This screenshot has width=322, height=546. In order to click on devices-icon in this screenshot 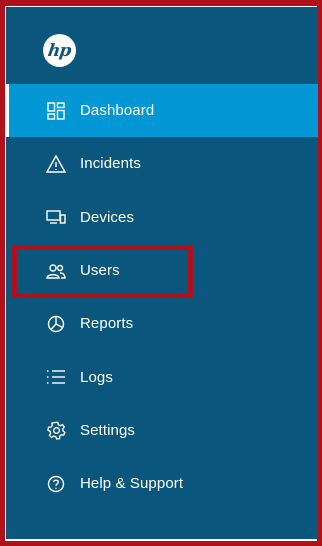, I will do `click(56, 217)`.